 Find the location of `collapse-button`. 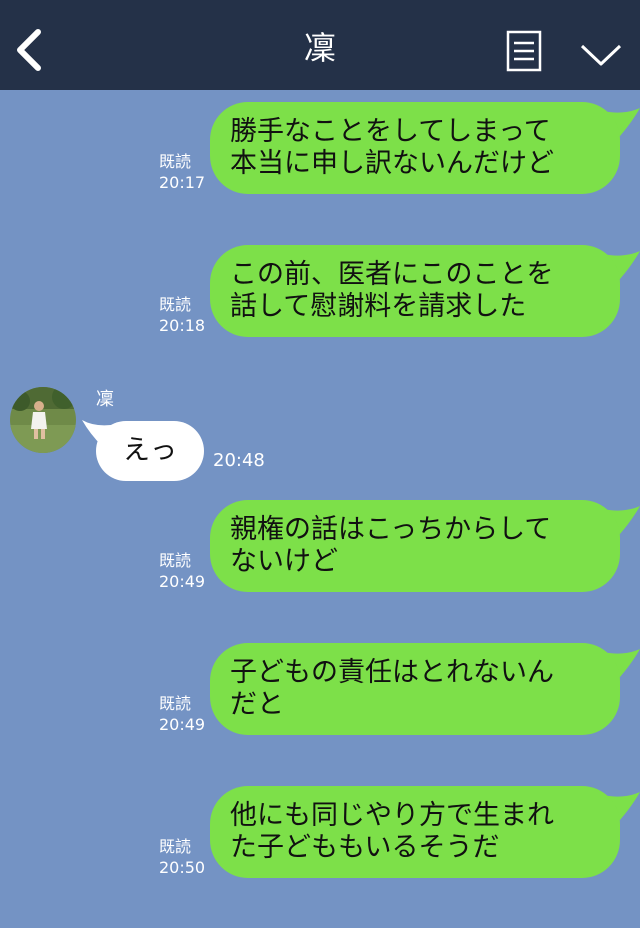

collapse-button is located at coordinates (601, 55).